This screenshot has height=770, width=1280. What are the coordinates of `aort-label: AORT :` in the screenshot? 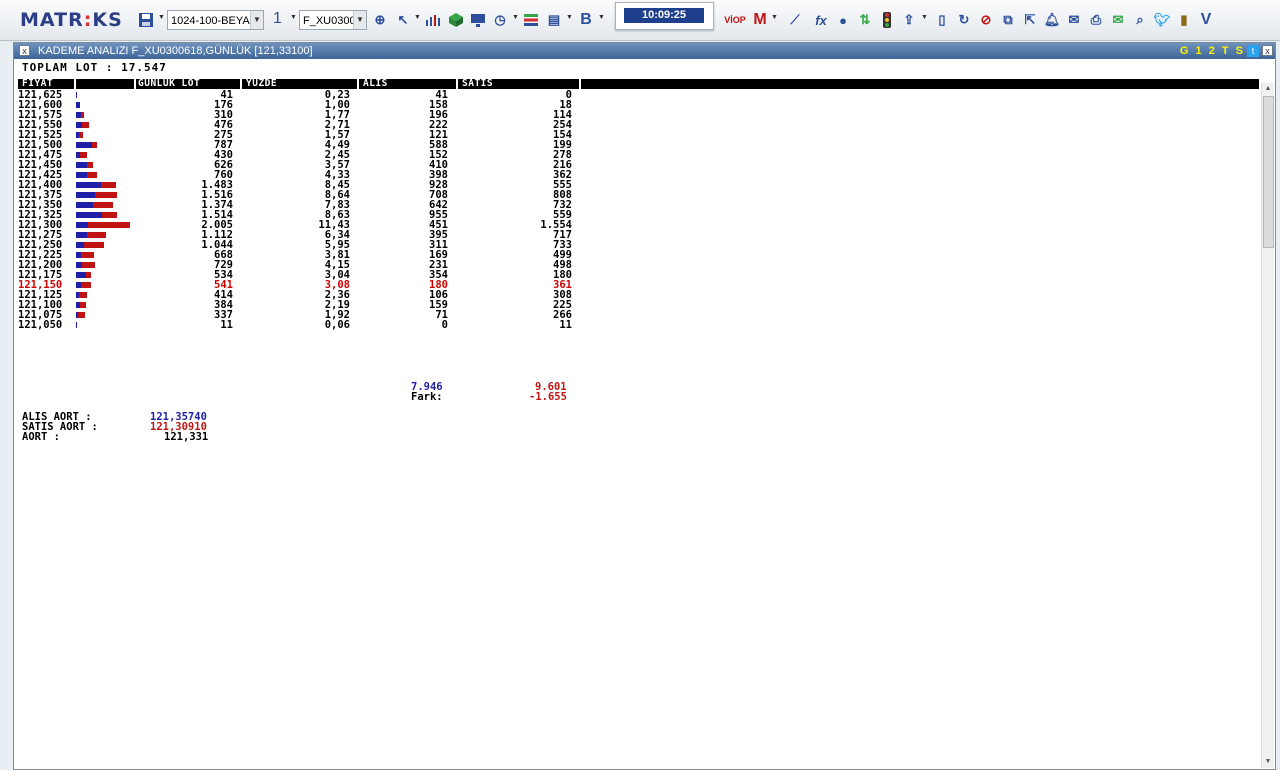 It's located at (41, 437).